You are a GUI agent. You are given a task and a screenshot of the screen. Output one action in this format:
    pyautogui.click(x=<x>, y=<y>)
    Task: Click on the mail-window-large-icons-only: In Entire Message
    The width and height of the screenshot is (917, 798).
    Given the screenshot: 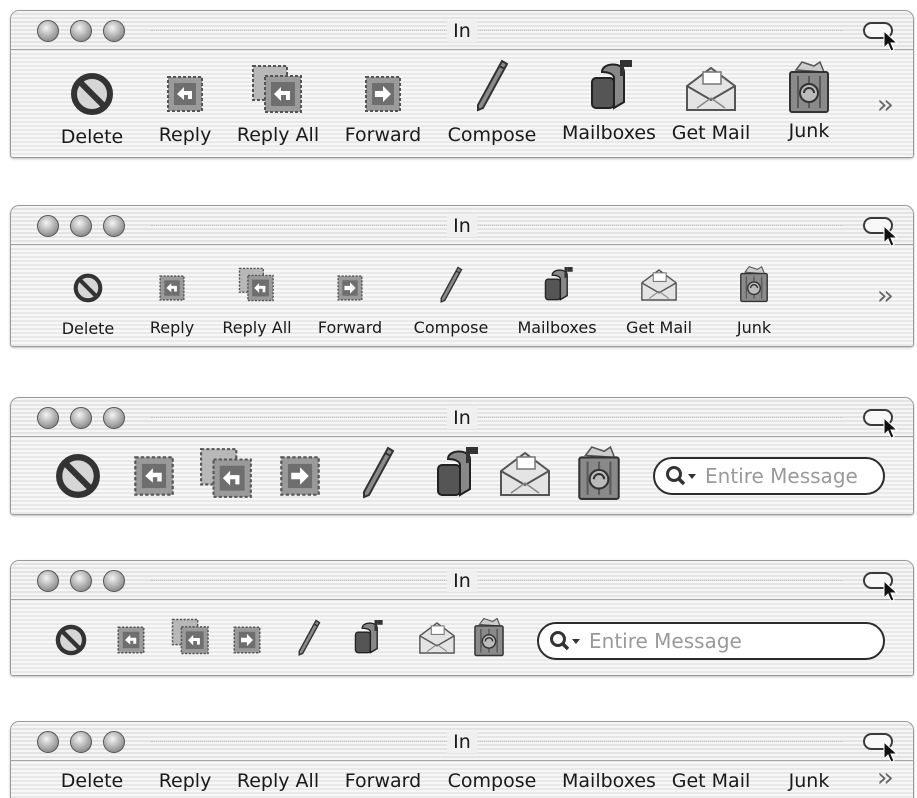 What is the action you would take?
    pyautogui.click(x=462, y=456)
    